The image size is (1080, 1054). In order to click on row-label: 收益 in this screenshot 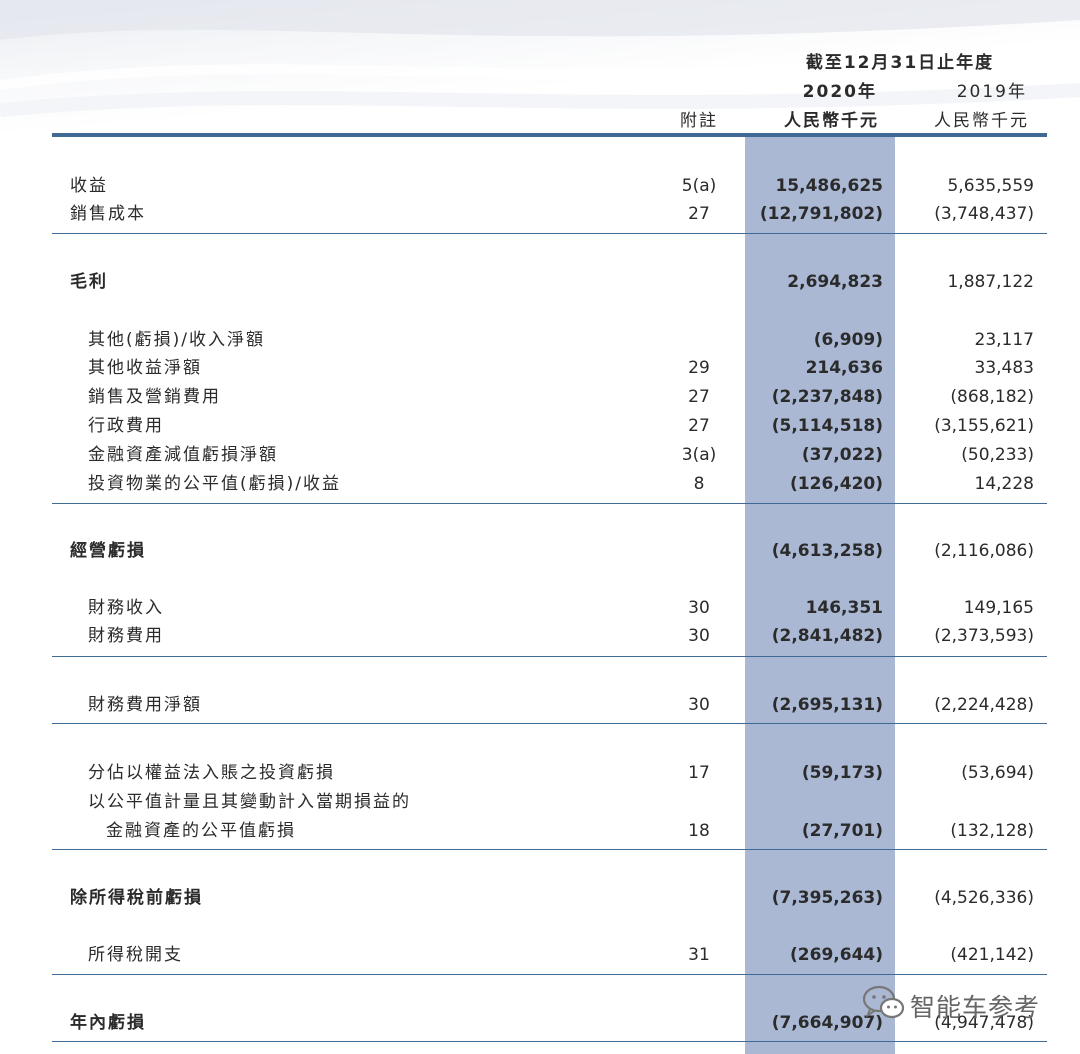, I will do `click(89, 186)`.